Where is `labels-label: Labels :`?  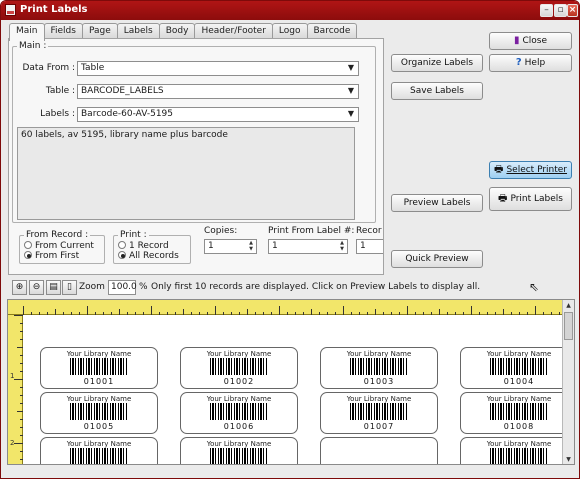 labels-label: Labels : is located at coordinates (57, 114).